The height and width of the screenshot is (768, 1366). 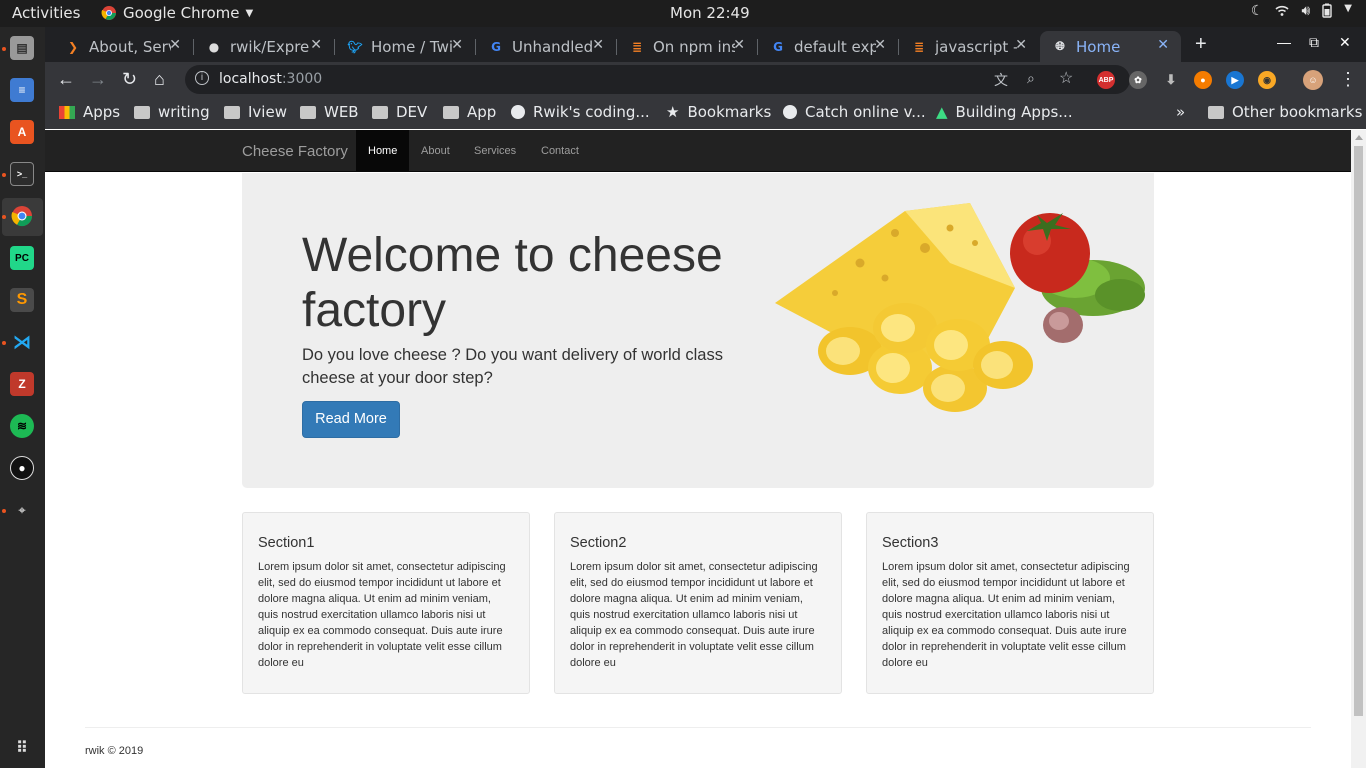 I want to click on home-icon: ⌂, so click(x=159, y=79).